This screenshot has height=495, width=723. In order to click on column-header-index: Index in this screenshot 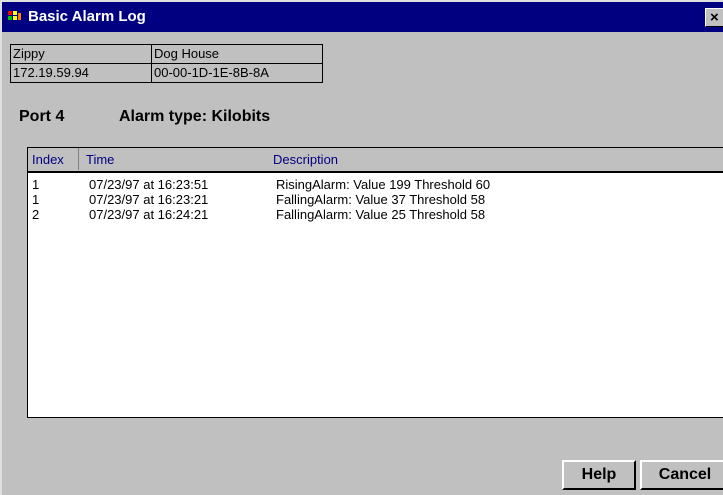, I will do `click(55, 159)`.